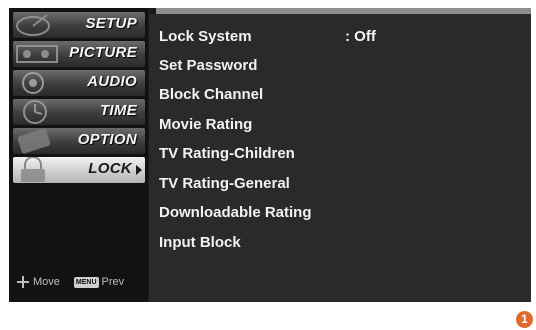 This screenshot has height=330, width=536. What do you see at coordinates (79, 112) in the screenshot?
I see `tab-time: TIME` at bounding box center [79, 112].